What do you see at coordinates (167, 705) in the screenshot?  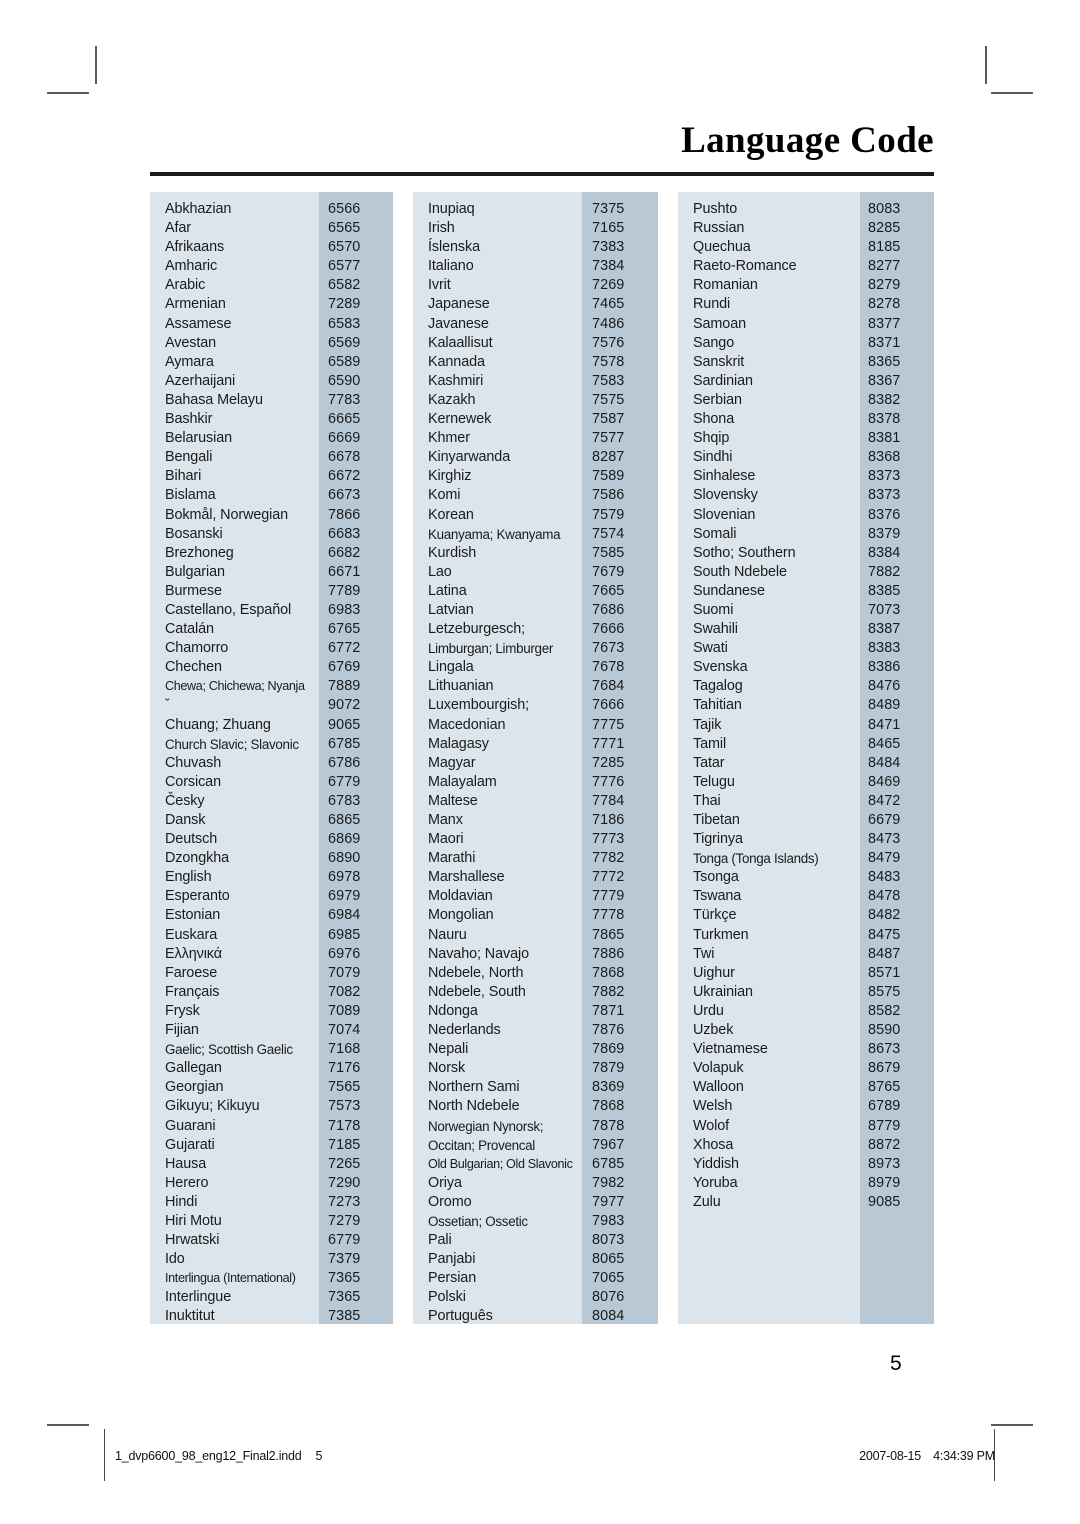 I see `language-name: ˇ` at bounding box center [167, 705].